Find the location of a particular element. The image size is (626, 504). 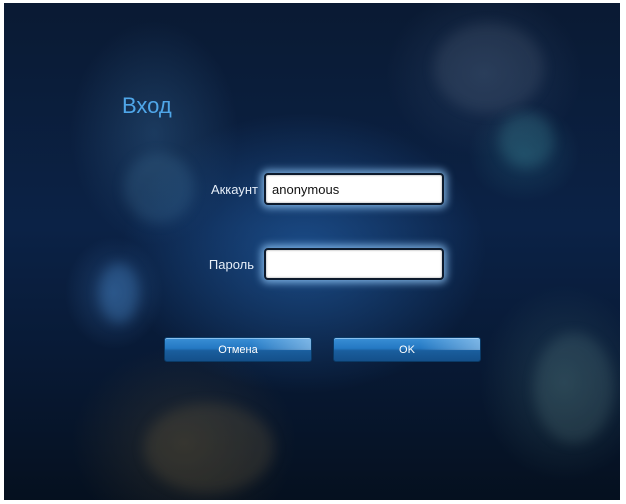

dialog-title: Вход is located at coordinates (147, 105).